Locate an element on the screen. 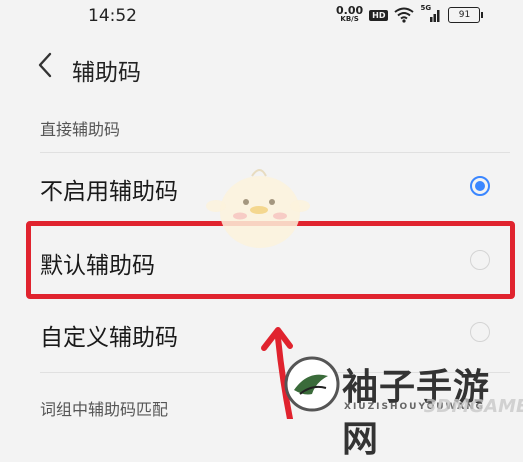 The width and height of the screenshot is (523, 462). mascot-icon is located at coordinates (258, 208).